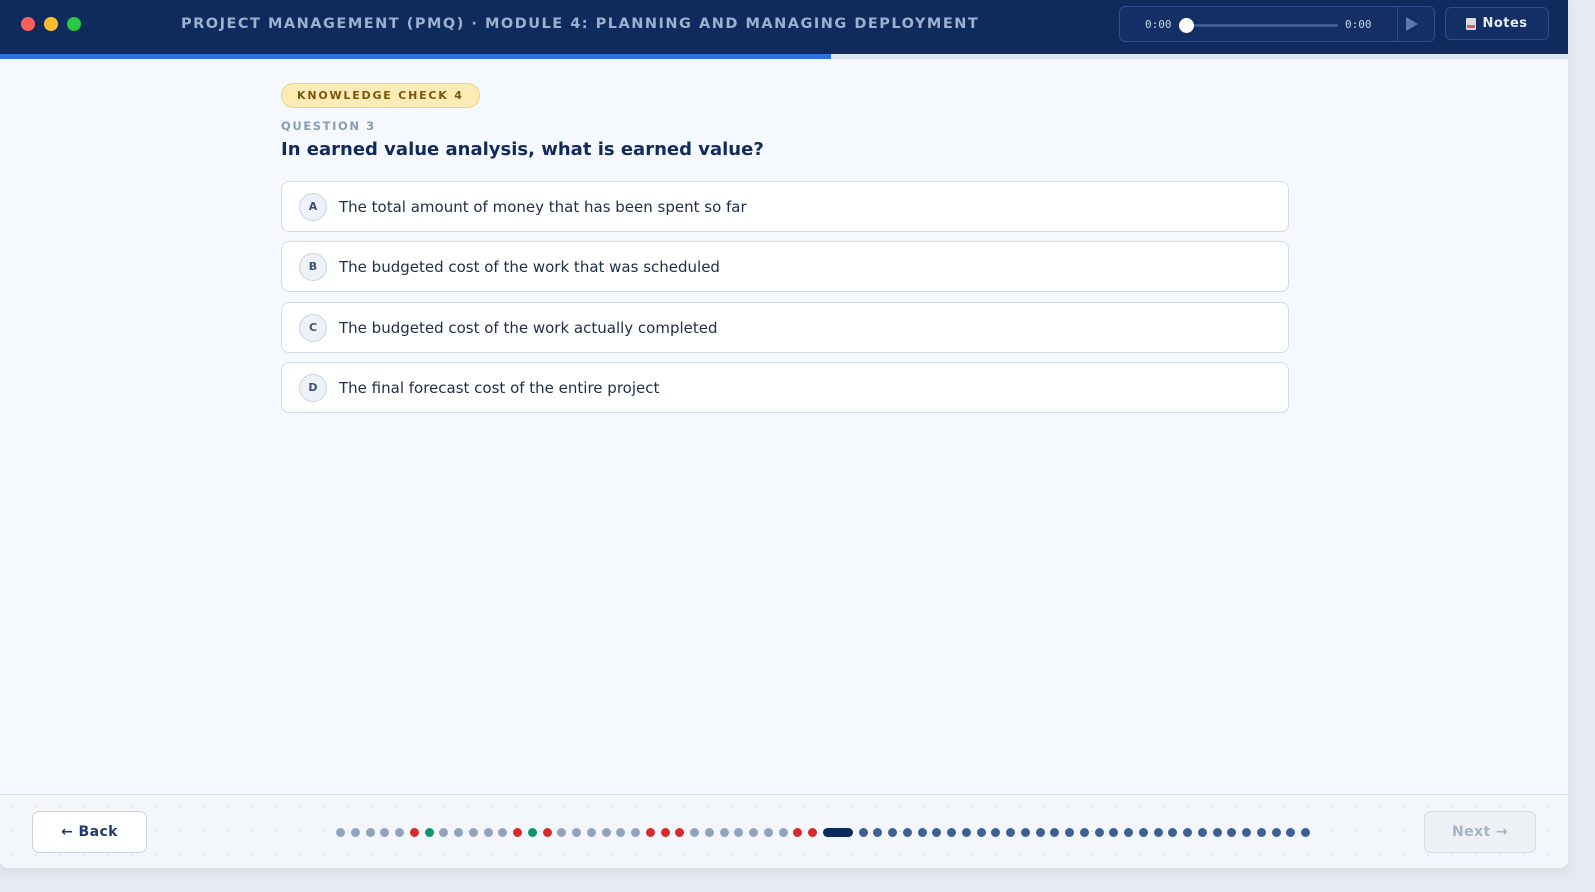 The image size is (1595, 892). I want to click on notes-button-label: Notes, so click(1505, 23).